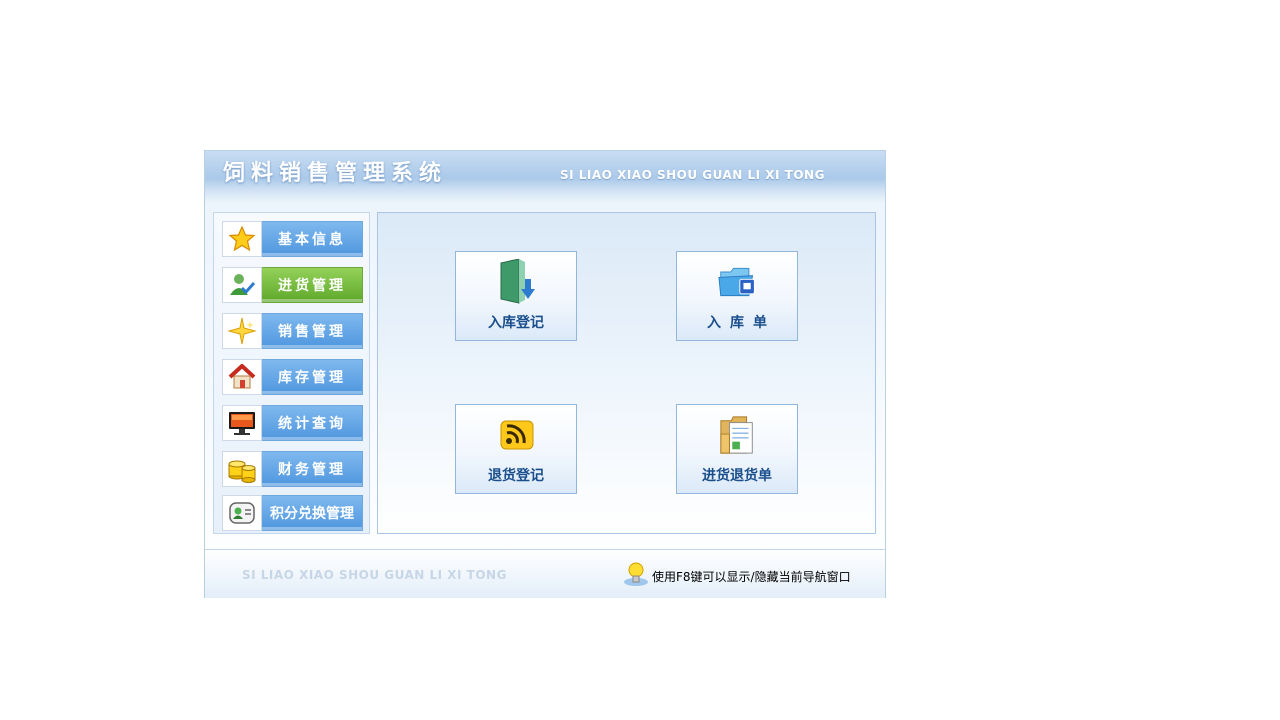  Describe the element at coordinates (335, 173) in the screenshot. I see `app-title: 饲料销售管理系统` at that location.